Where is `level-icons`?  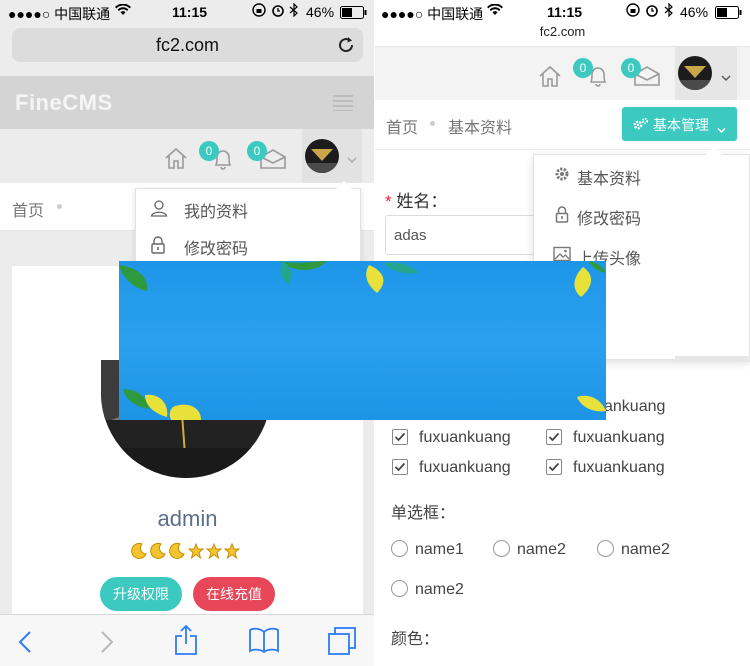 level-icons is located at coordinates (190, 552).